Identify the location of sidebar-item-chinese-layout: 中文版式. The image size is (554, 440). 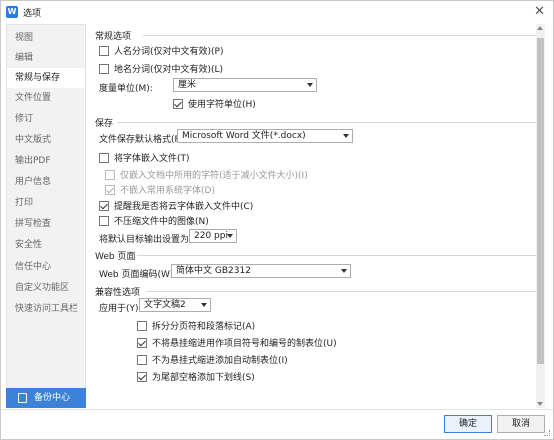
(46, 140).